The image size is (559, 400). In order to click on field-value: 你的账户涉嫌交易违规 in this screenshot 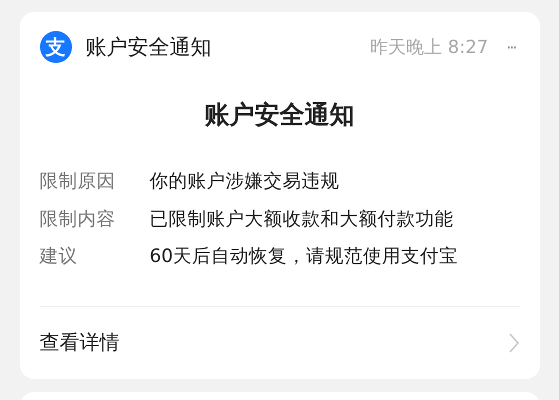, I will do `click(245, 182)`.